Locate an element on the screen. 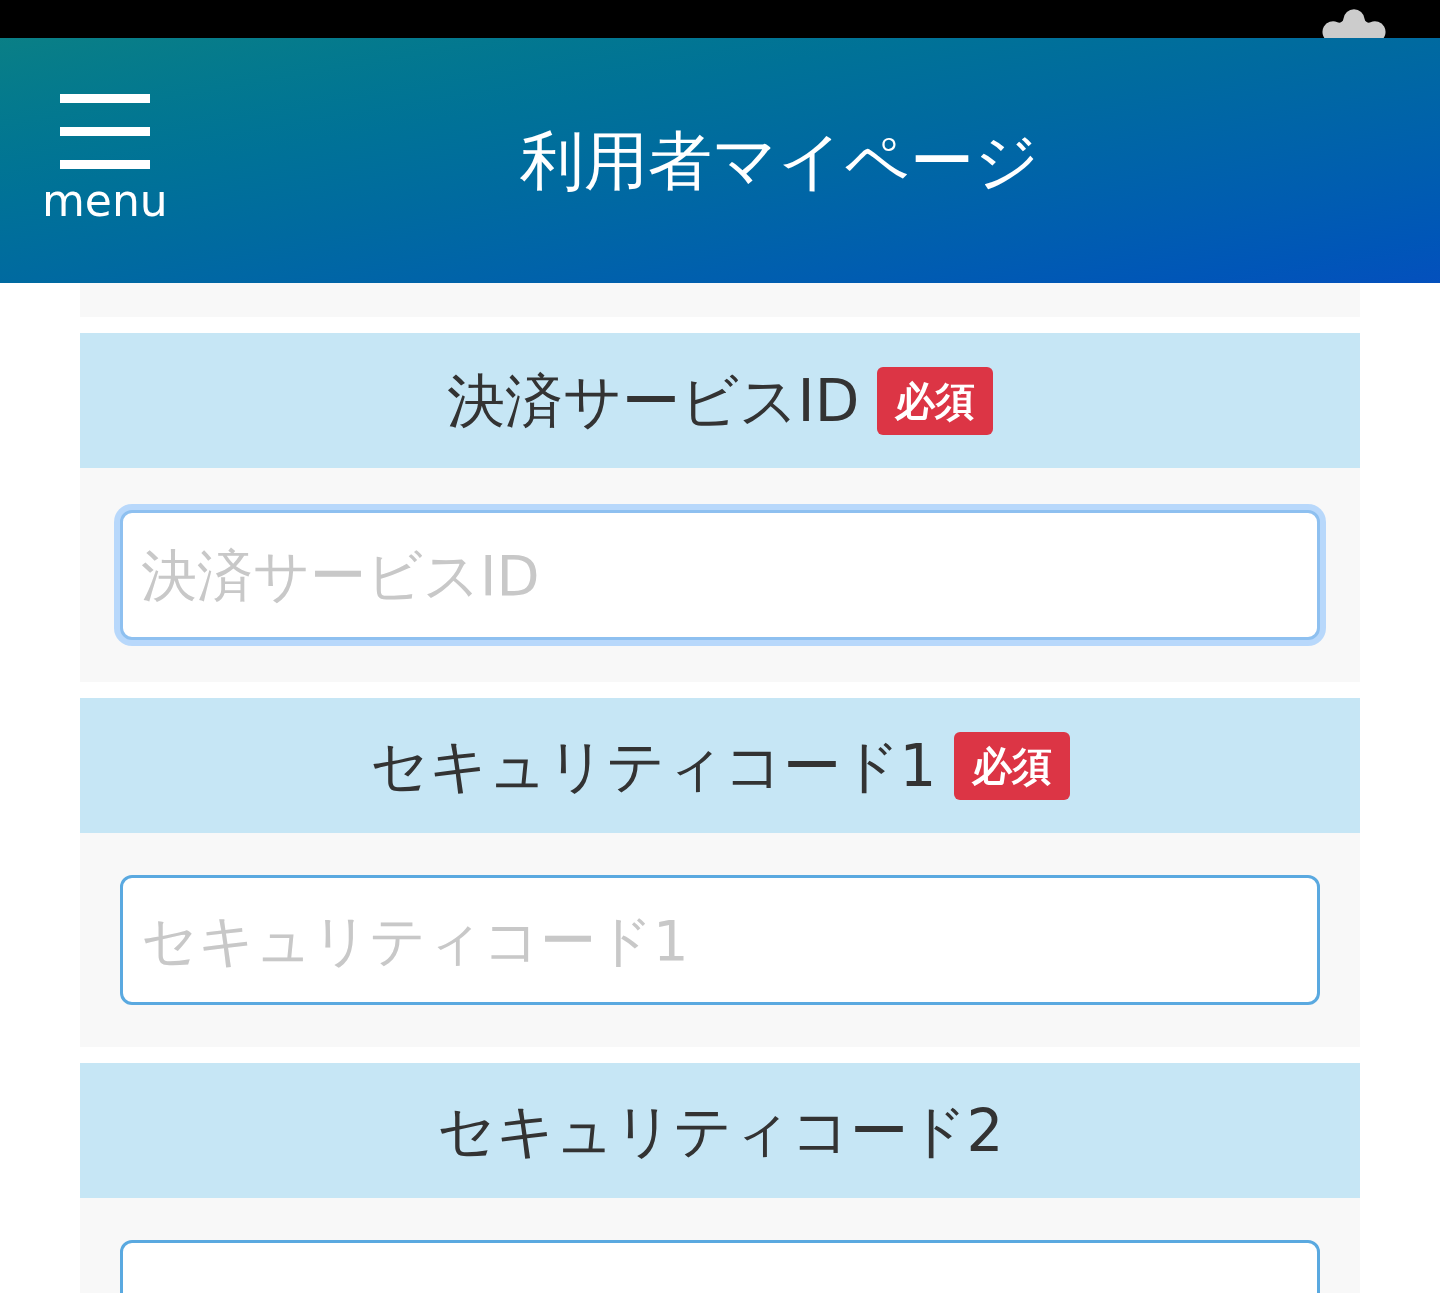 This screenshot has height=1293, width=1440. menu-button: menu is located at coordinates (105, 158).